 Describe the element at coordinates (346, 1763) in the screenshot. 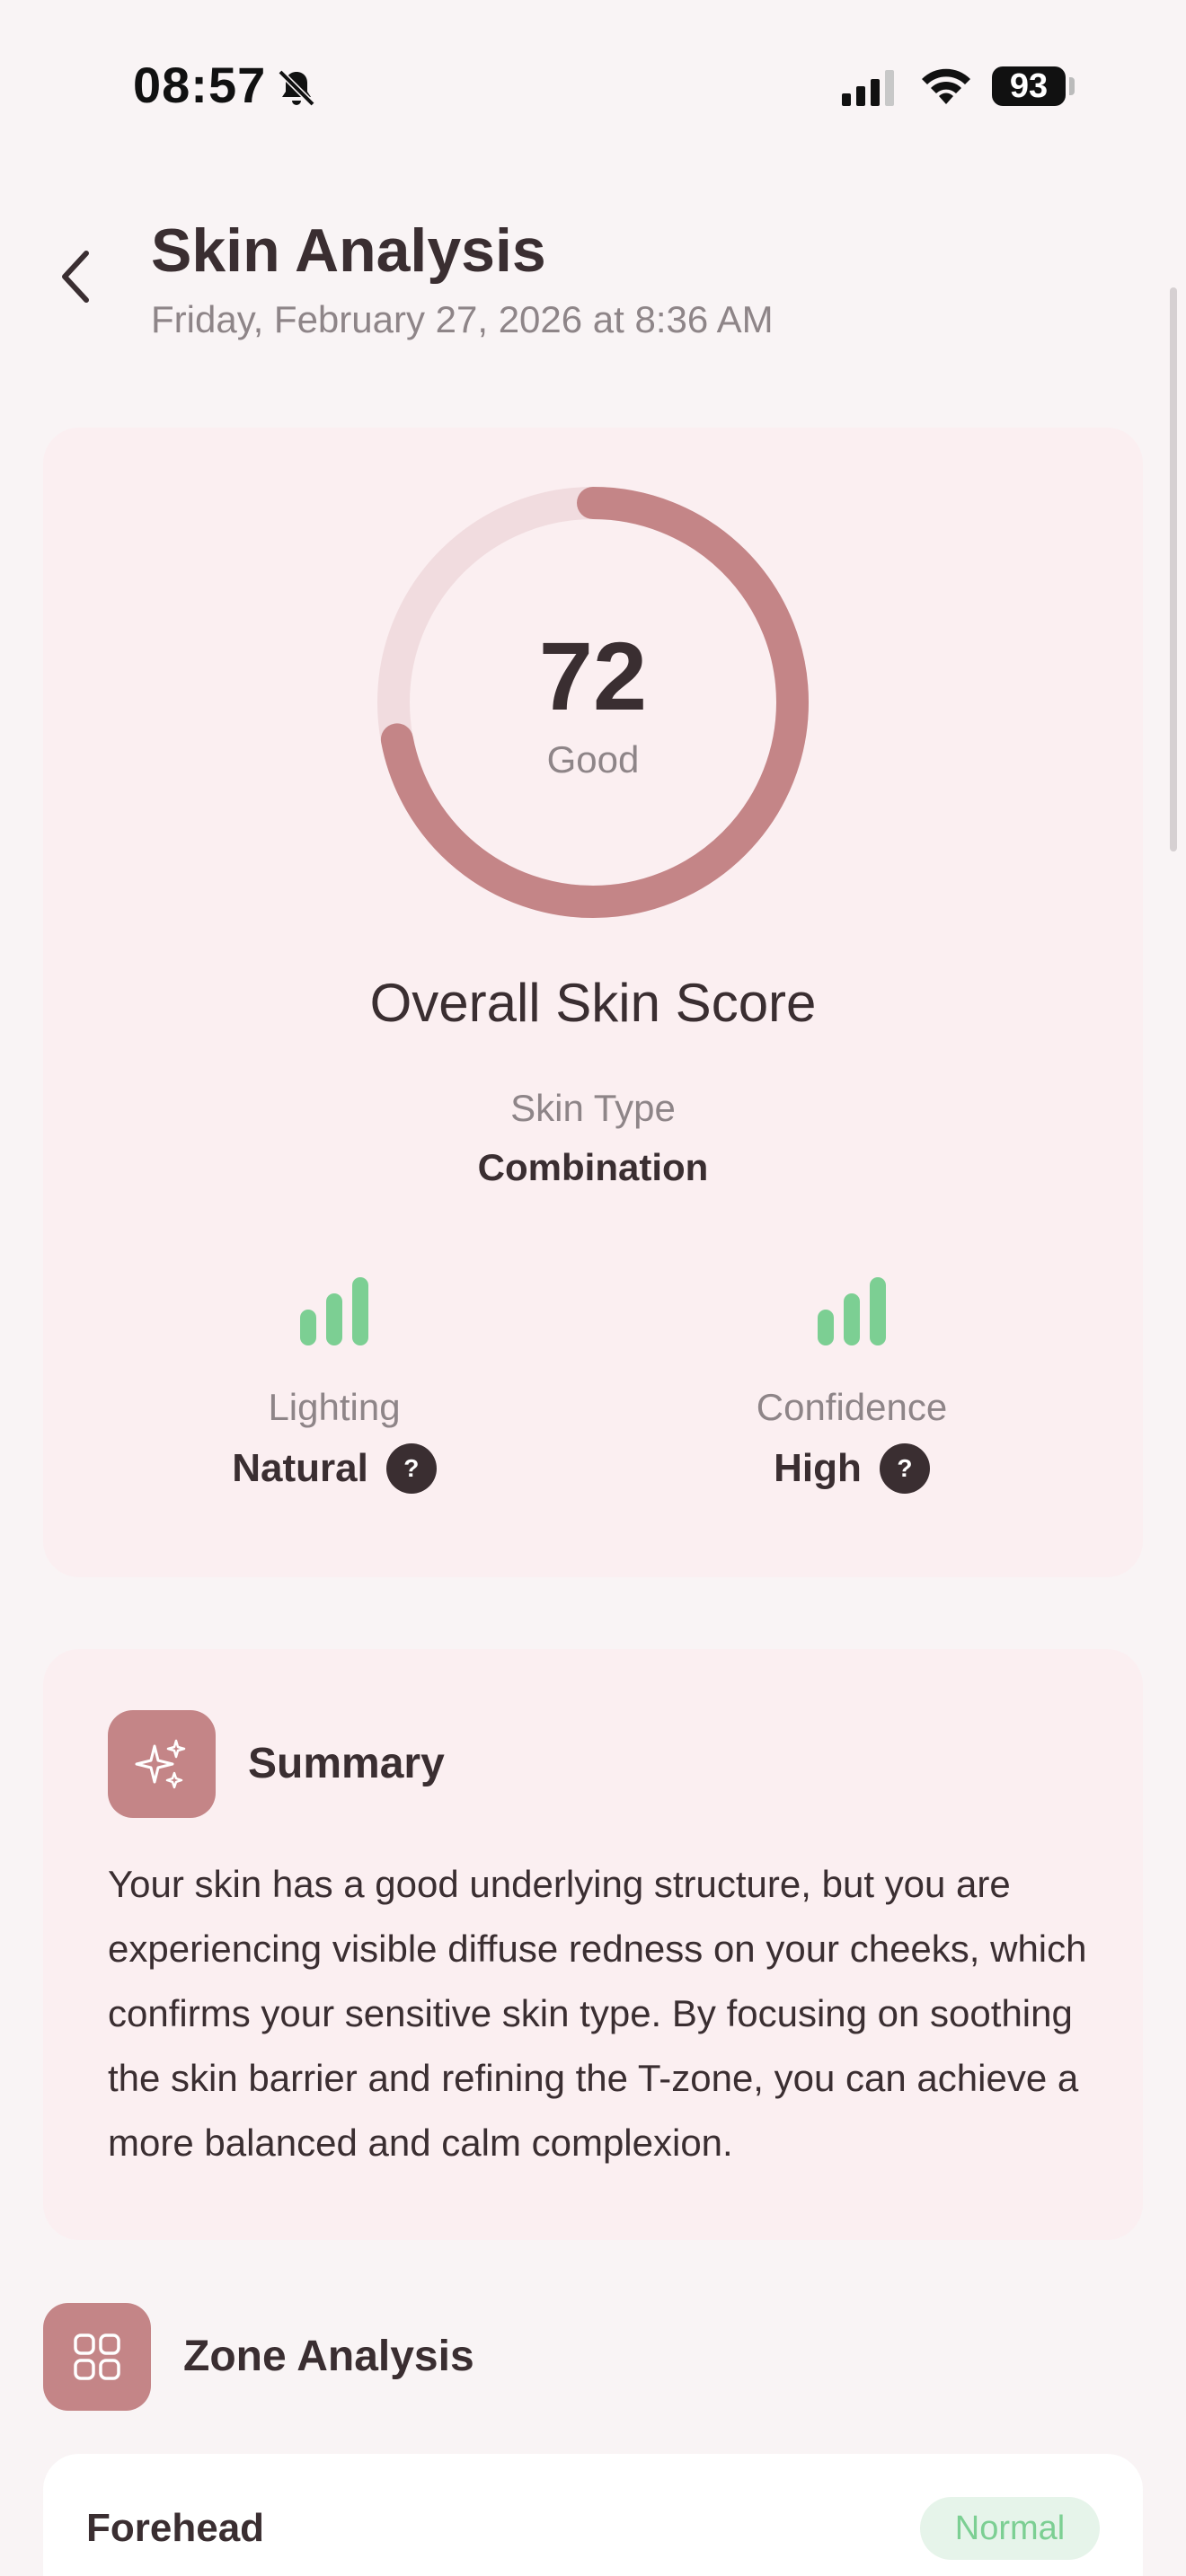

I see `summary-title: Summary` at that location.